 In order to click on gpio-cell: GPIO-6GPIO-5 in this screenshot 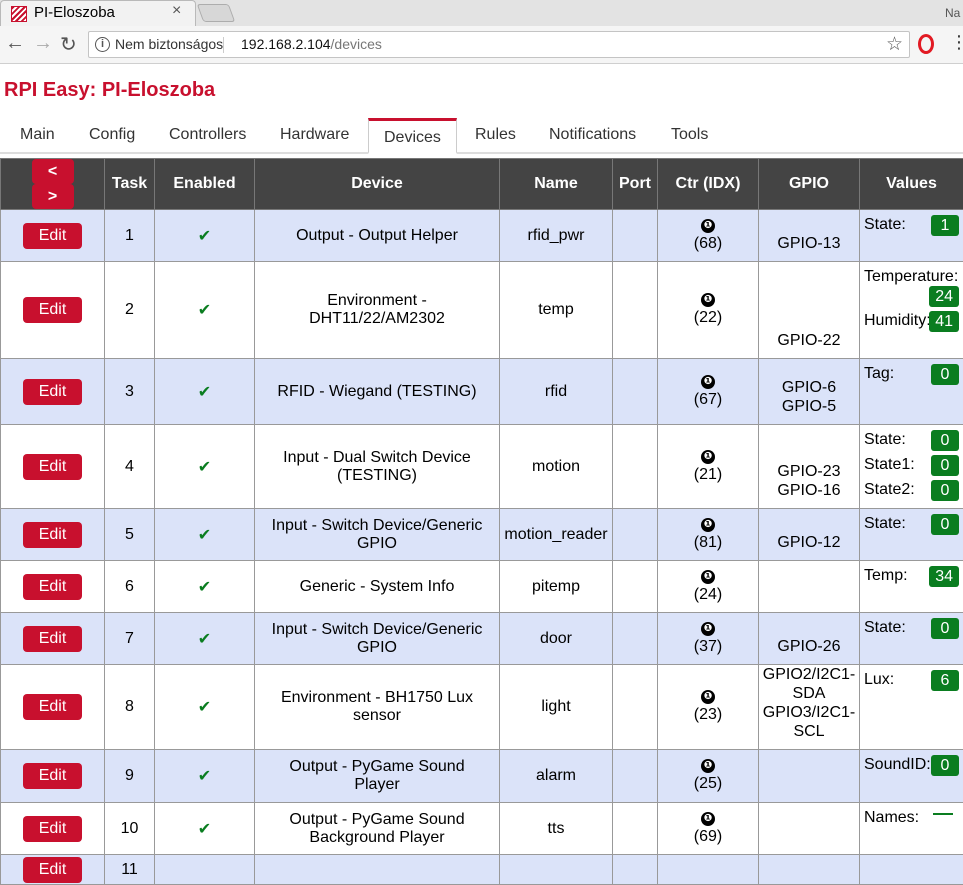, I will do `click(809, 392)`.